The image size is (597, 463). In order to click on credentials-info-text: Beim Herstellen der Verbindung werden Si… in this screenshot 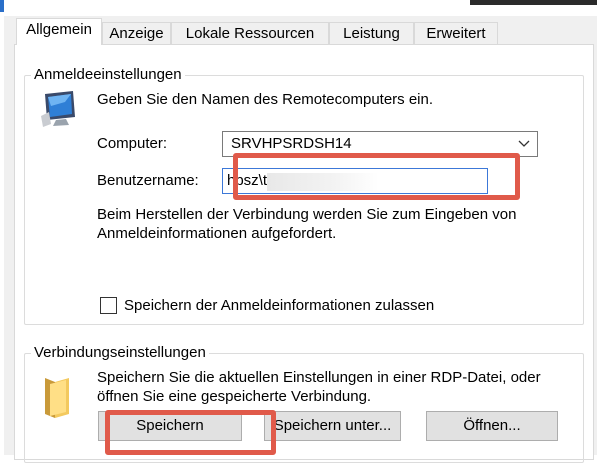, I will do `click(307, 224)`.